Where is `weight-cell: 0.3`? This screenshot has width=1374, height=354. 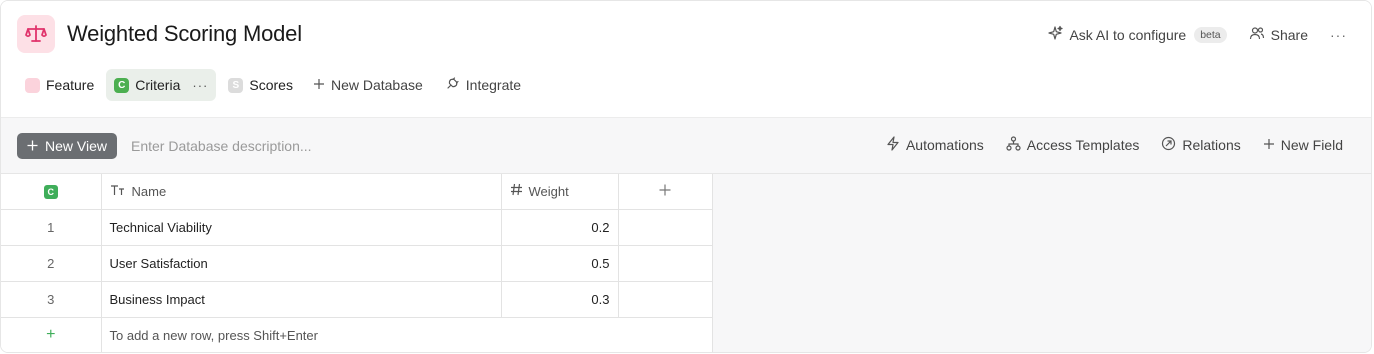 weight-cell: 0.3 is located at coordinates (560, 299).